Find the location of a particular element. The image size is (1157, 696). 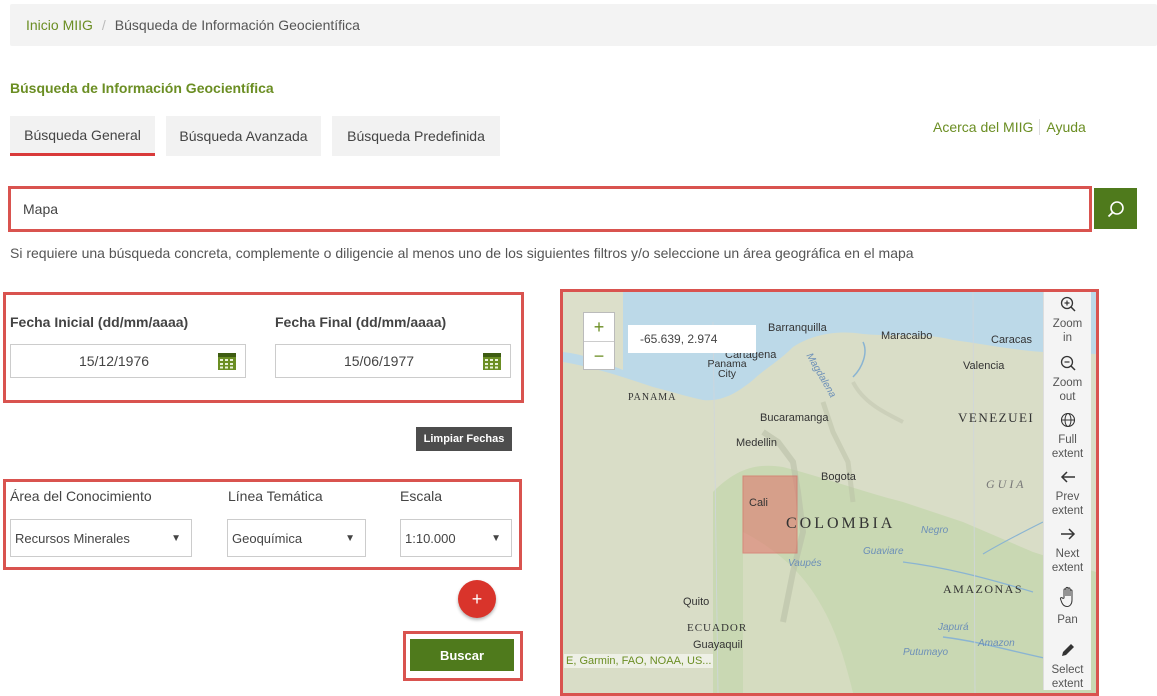

zoom-out-icon is located at coordinates (1067, 365).